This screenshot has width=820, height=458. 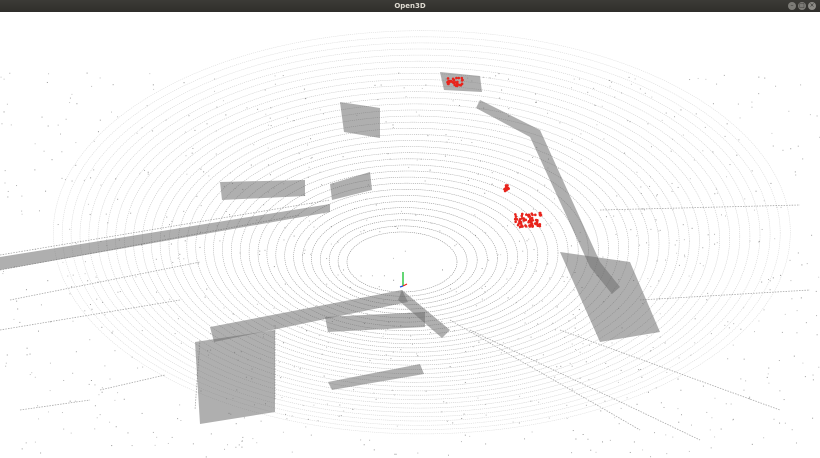 What do you see at coordinates (792, 6) in the screenshot?
I see `minimize-icon: –` at bounding box center [792, 6].